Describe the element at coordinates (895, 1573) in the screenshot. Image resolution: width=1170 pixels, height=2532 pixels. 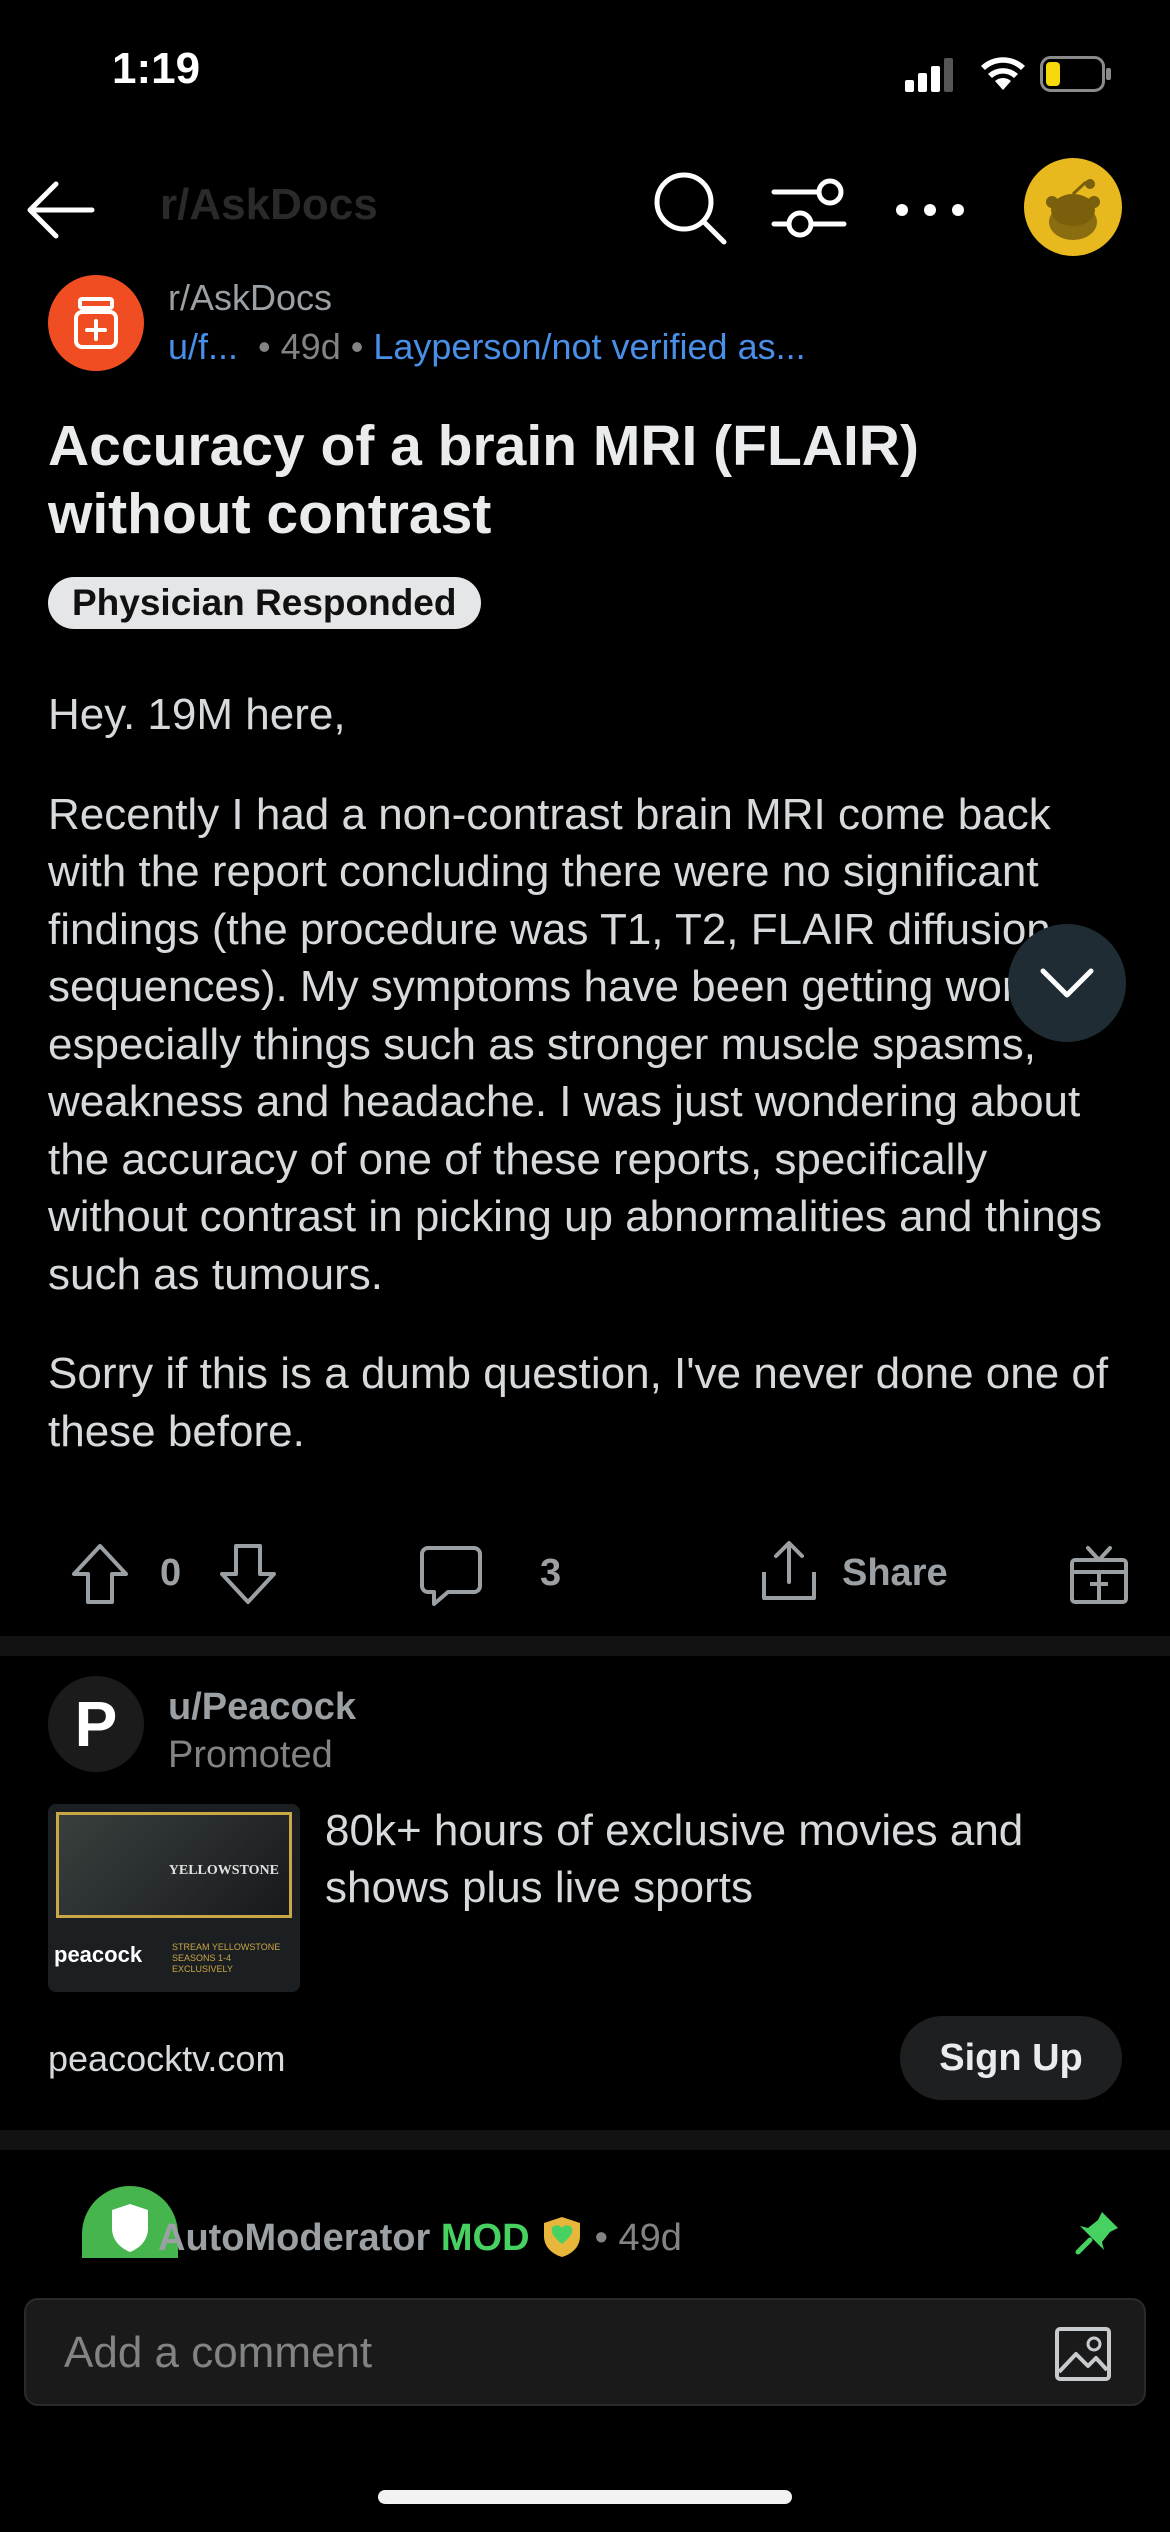
I see `share-button: Share` at that location.